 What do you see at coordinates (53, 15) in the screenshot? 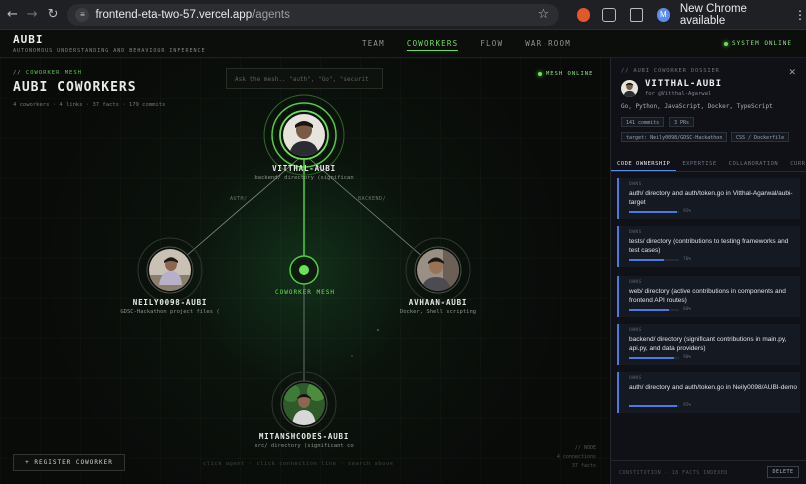
I see `reload-icon: ↻` at bounding box center [53, 15].